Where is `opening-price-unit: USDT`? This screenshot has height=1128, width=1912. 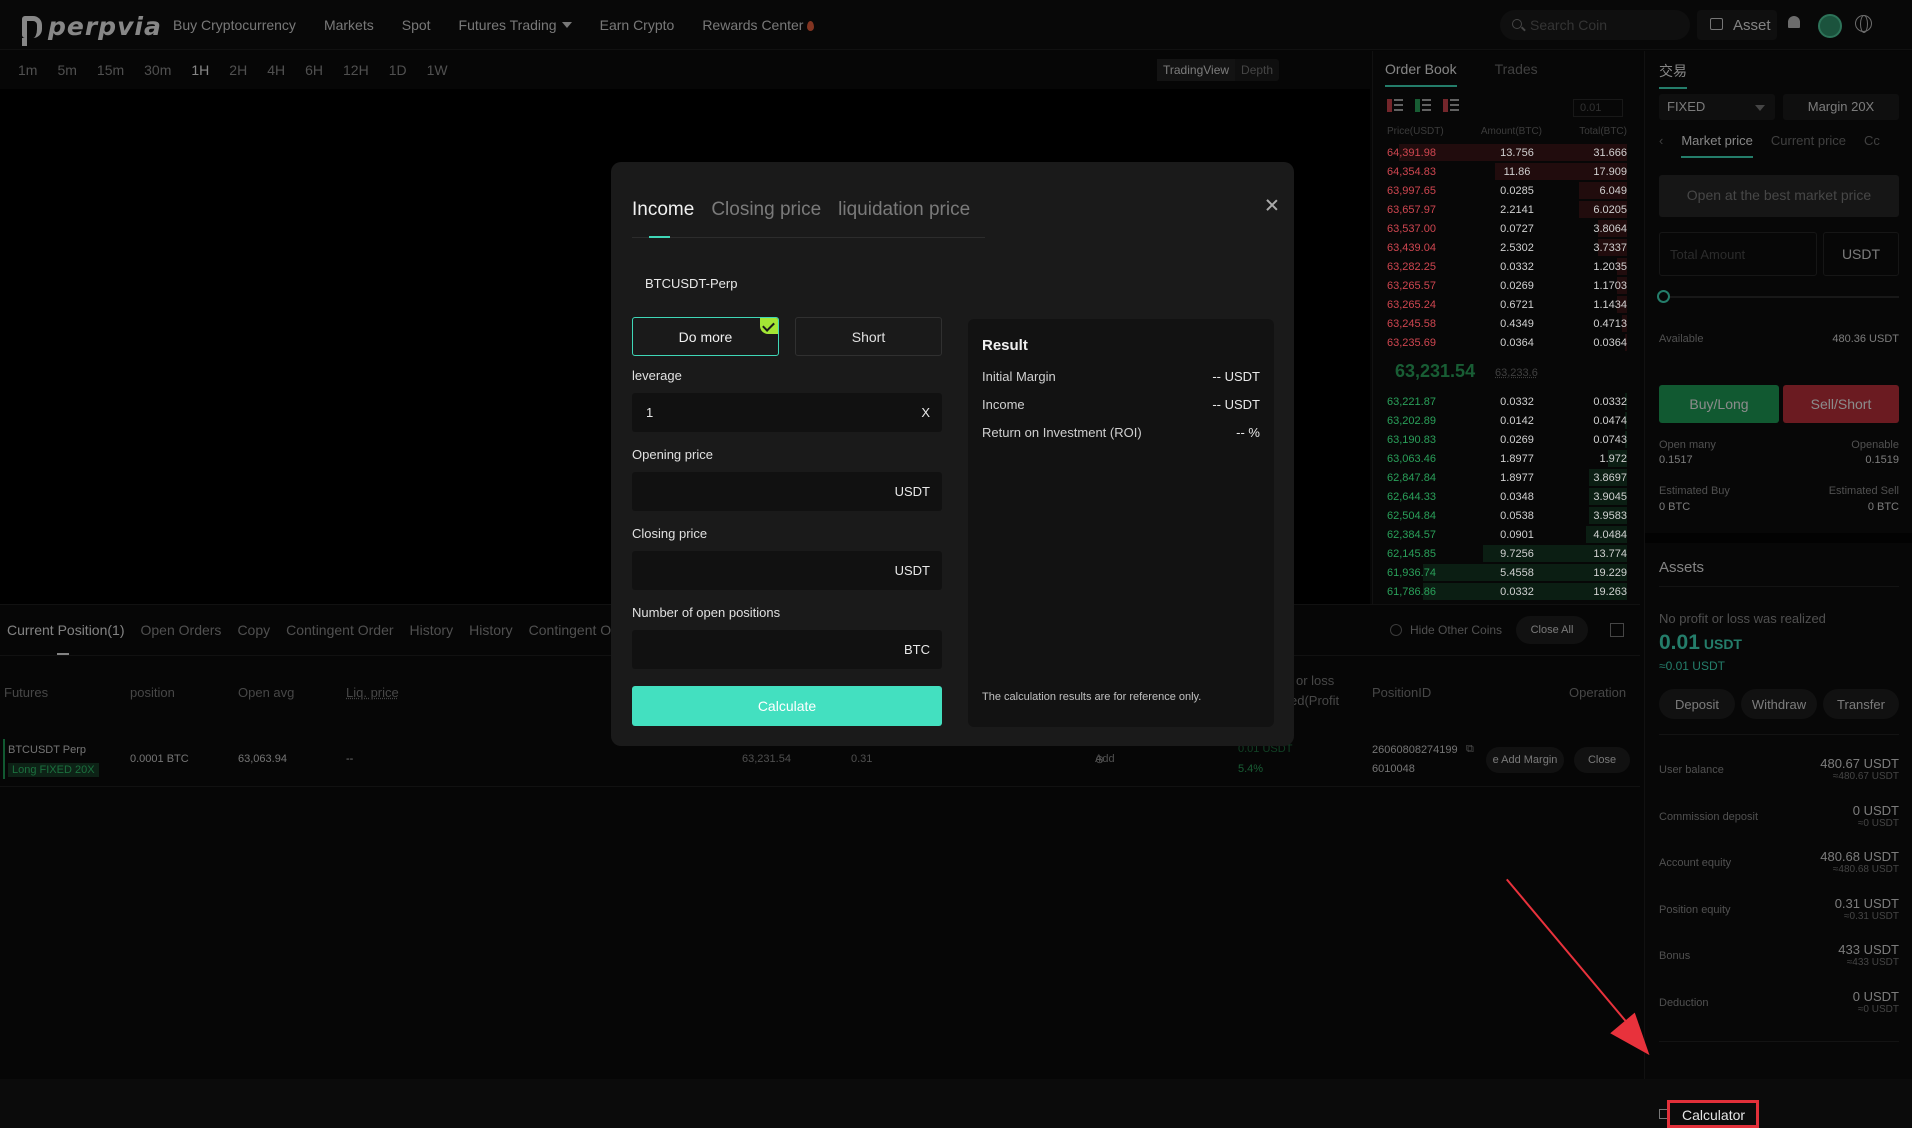 opening-price-unit: USDT is located at coordinates (912, 491).